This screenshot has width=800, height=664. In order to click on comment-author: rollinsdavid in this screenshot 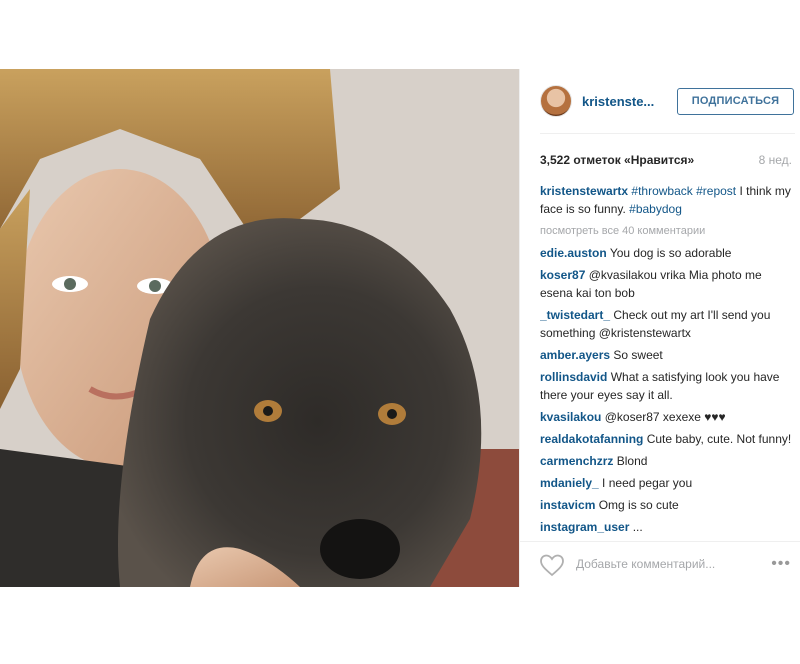, I will do `click(573, 377)`.